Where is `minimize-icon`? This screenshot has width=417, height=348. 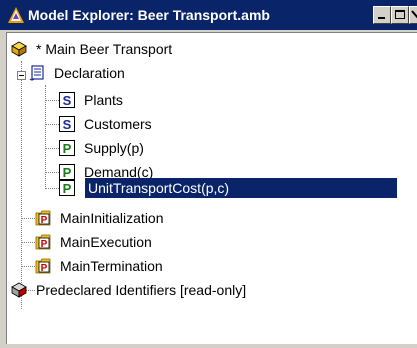
minimize-icon is located at coordinates (381, 18).